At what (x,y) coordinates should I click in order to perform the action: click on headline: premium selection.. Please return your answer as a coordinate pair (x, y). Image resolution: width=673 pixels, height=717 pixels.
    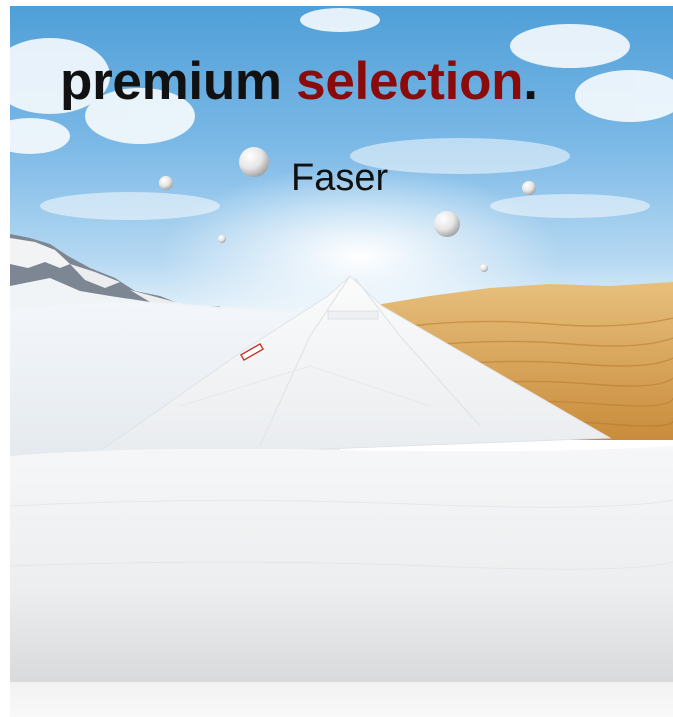
    Looking at the image, I should click on (366, 82).